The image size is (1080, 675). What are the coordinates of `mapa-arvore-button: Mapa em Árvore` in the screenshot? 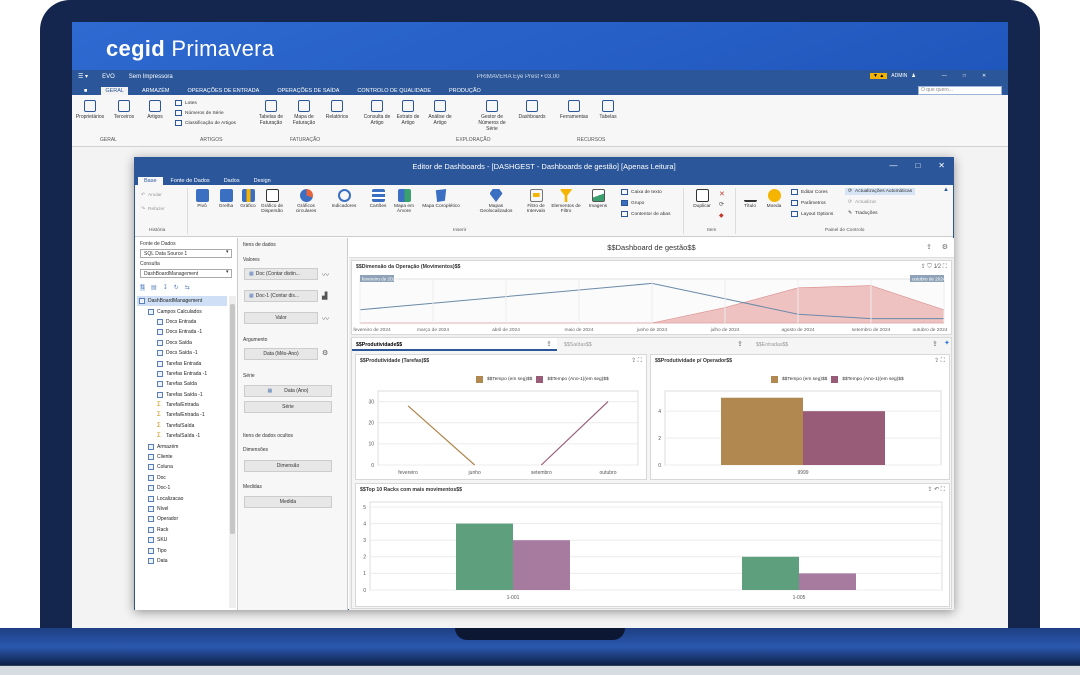 It's located at (404, 202).